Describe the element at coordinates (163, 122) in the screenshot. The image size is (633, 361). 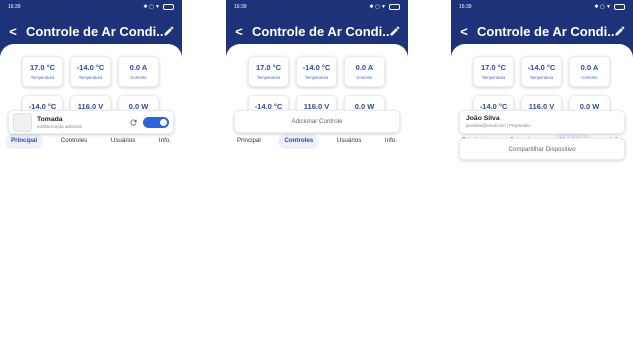
I see `toggle-knob` at that location.